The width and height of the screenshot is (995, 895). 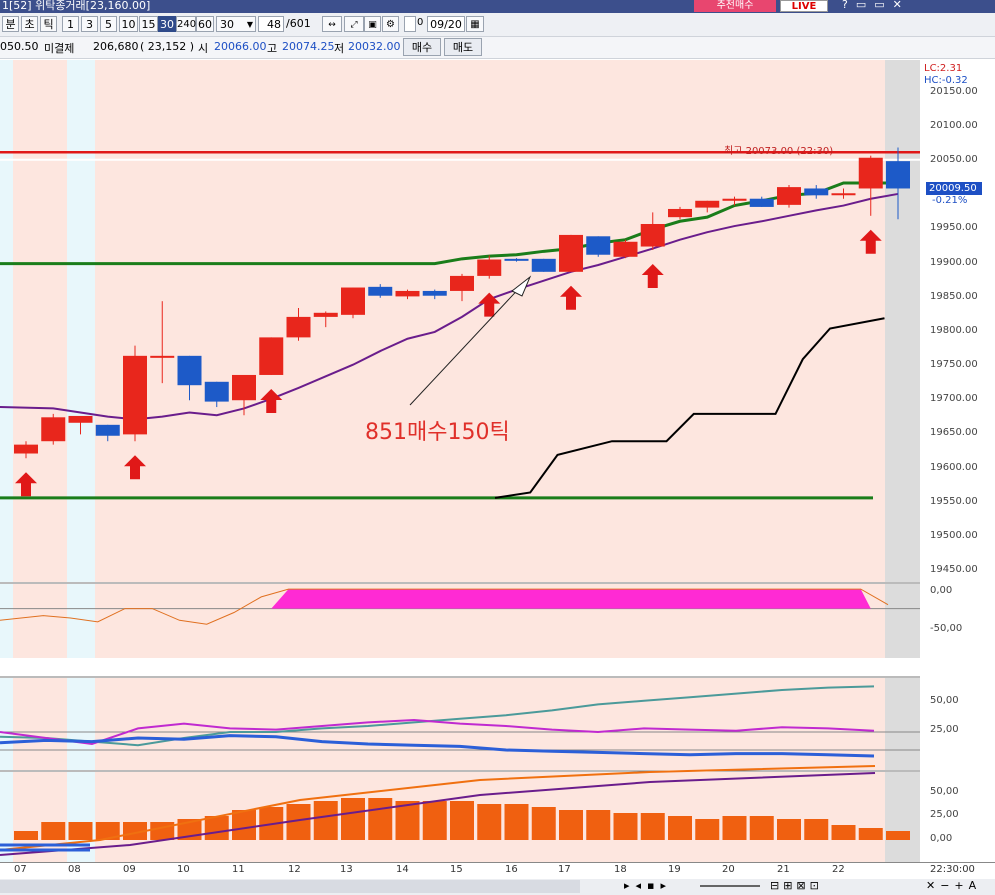 I want to click on x-tick-label: 21, so click(x=783, y=869).